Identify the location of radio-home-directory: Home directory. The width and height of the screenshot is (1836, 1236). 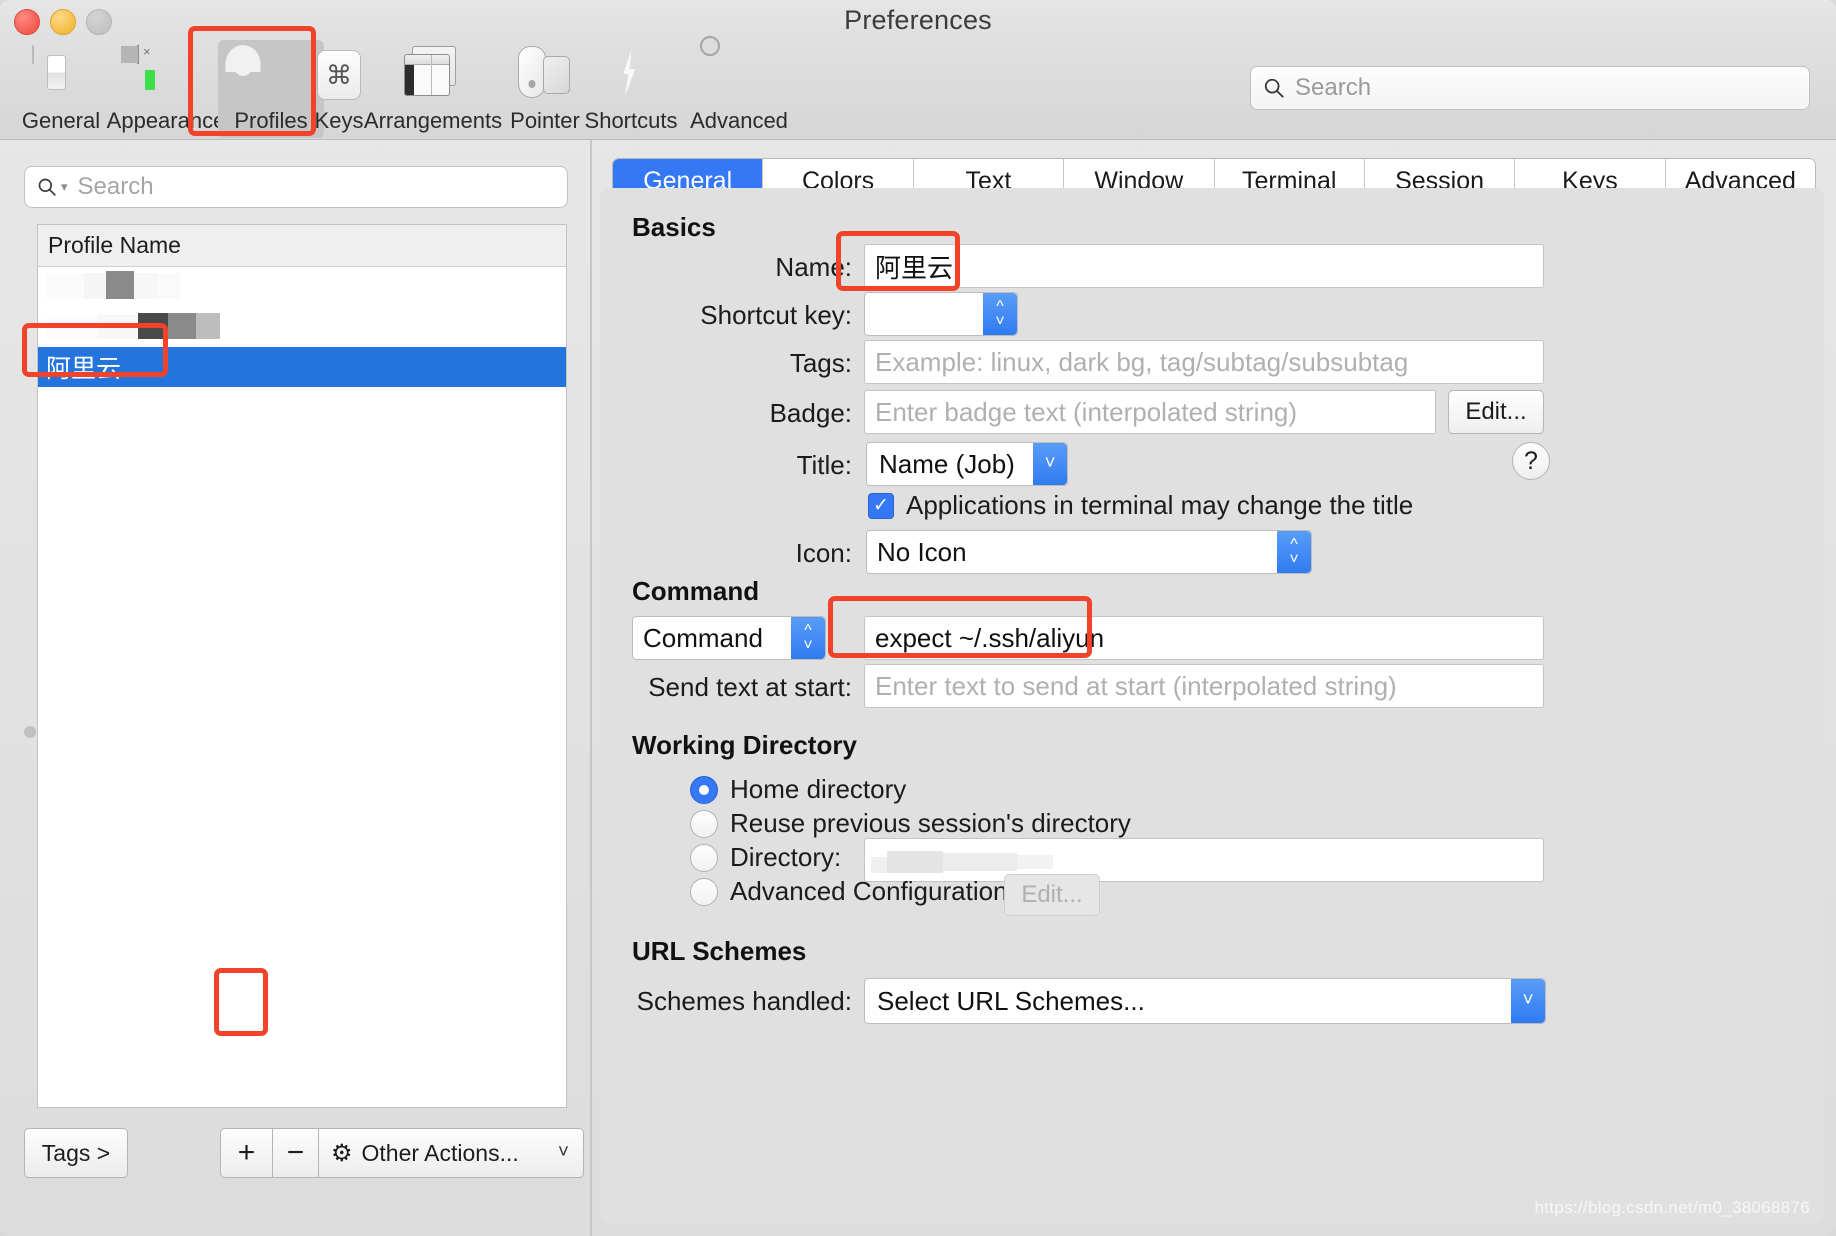
(798, 789).